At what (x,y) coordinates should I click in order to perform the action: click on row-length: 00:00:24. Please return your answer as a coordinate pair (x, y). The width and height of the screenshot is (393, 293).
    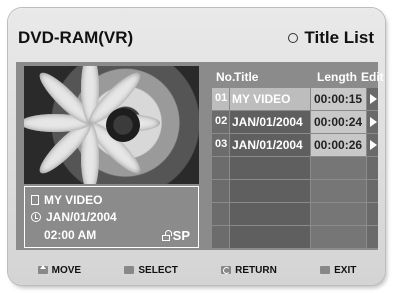
    Looking at the image, I should click on (338, 122).